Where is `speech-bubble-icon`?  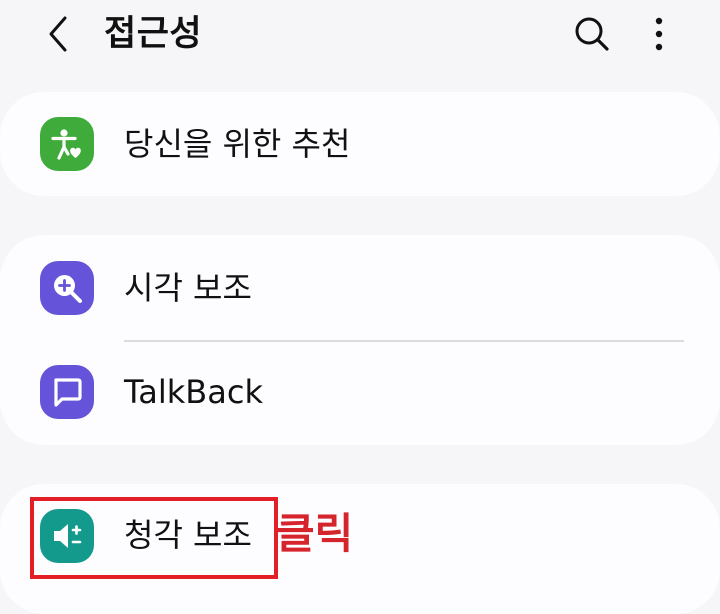
speech-bubble-icon is located at coordinates (67, 392).